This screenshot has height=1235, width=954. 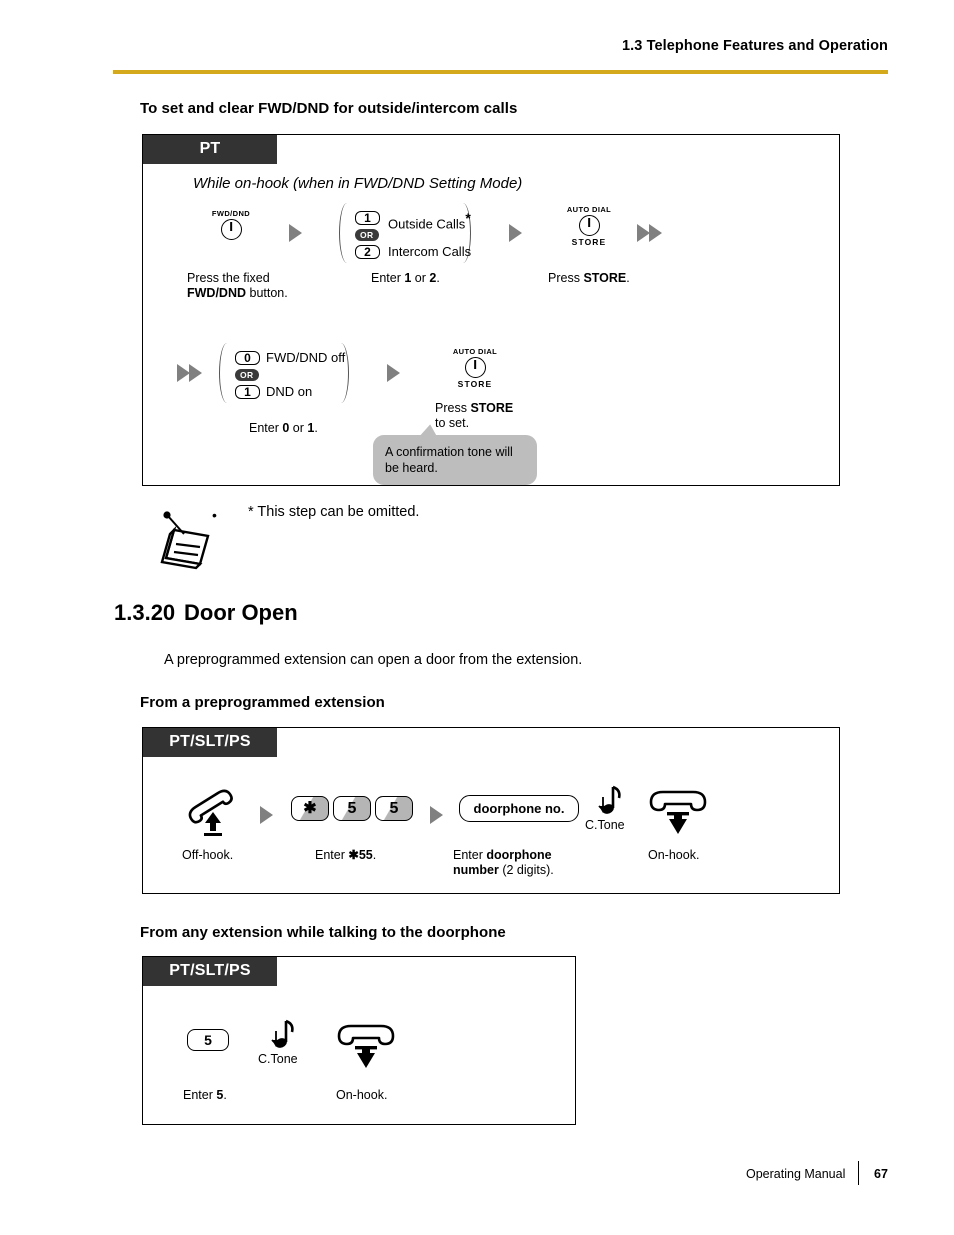 I want to click on step4-caption-prefix: Enter, so click(x=266, y=428).